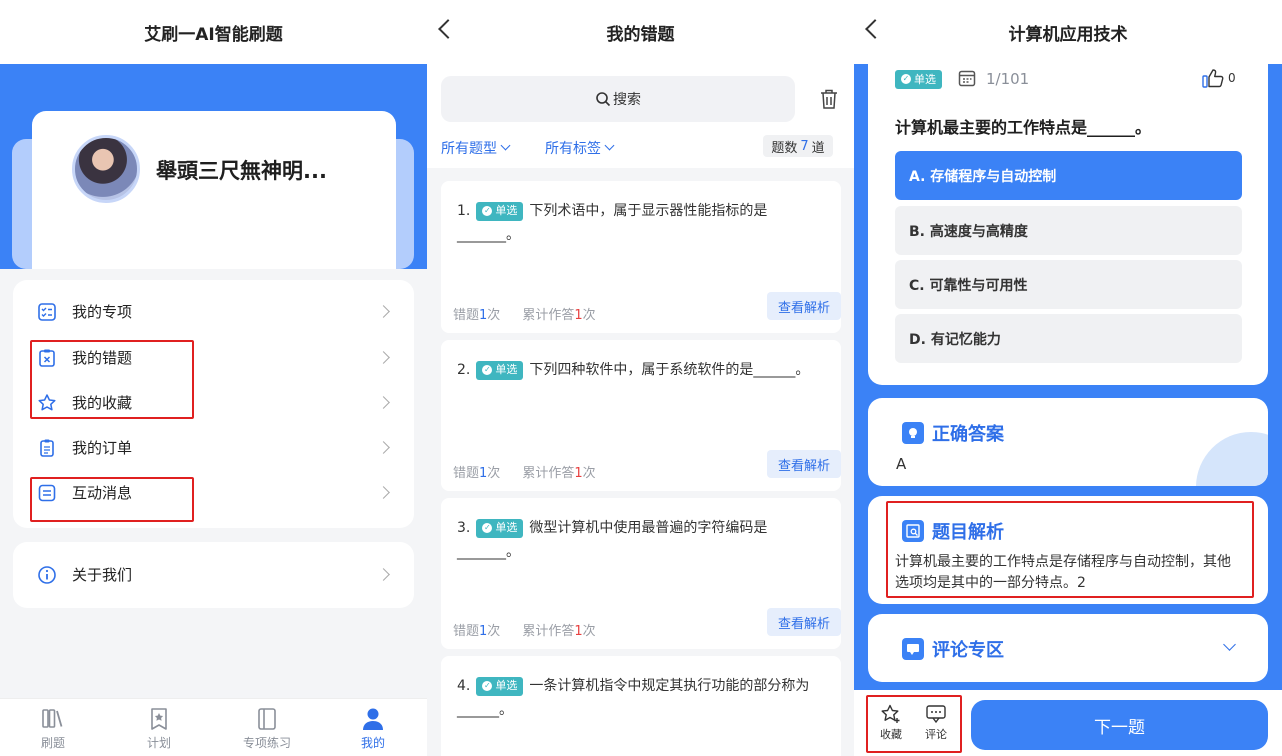 This screenshot has height=756, width=1282. Describe the element at coordinates (53, 729) in the screenshot. I see `tab-practice: 刷题` at that location.